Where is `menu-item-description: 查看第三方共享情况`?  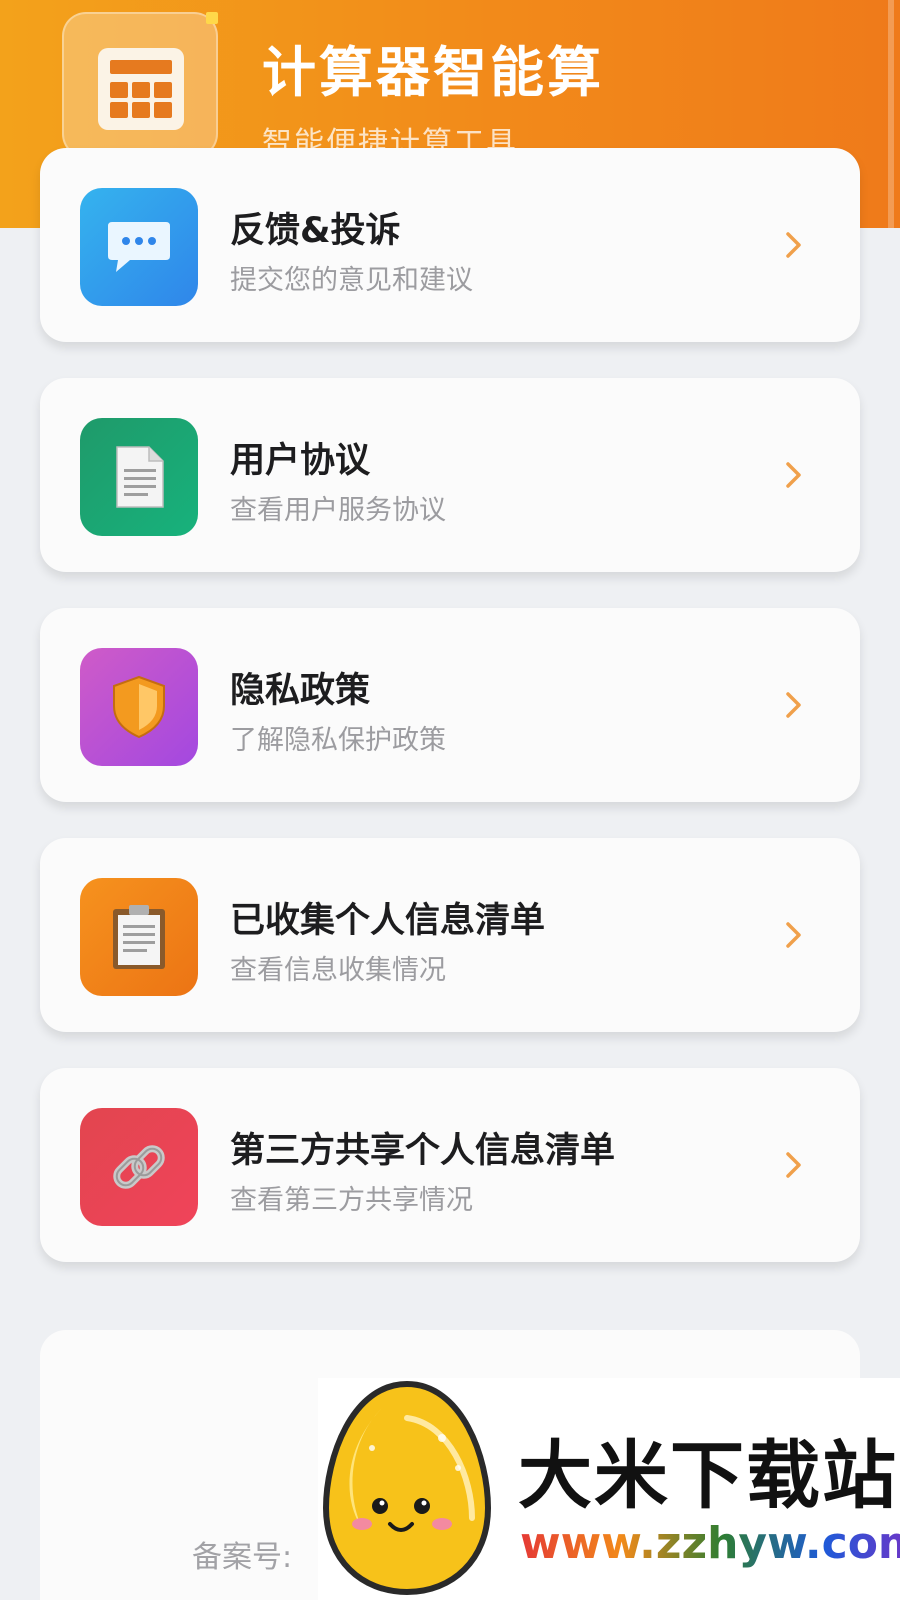
menu-item-description: 查看第三方共享情况 is located at coordinates (351, 1200).